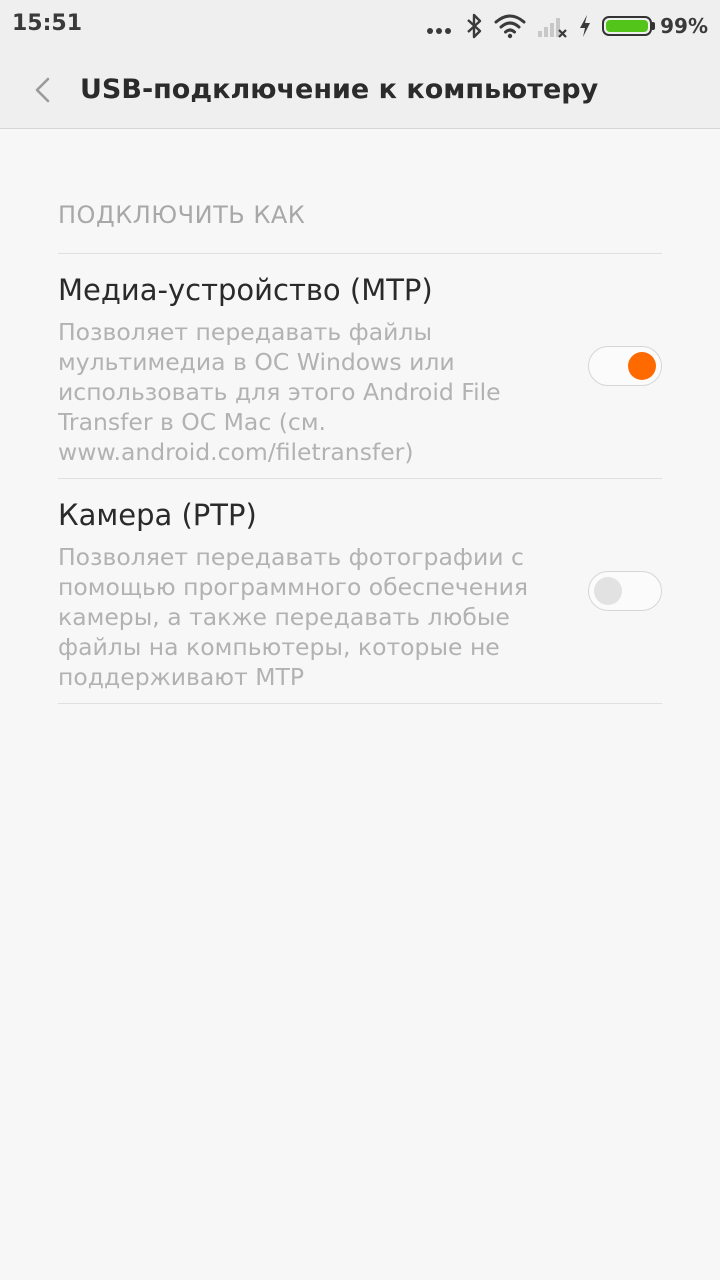  I want to click on battery-fill, so click(627, 26).